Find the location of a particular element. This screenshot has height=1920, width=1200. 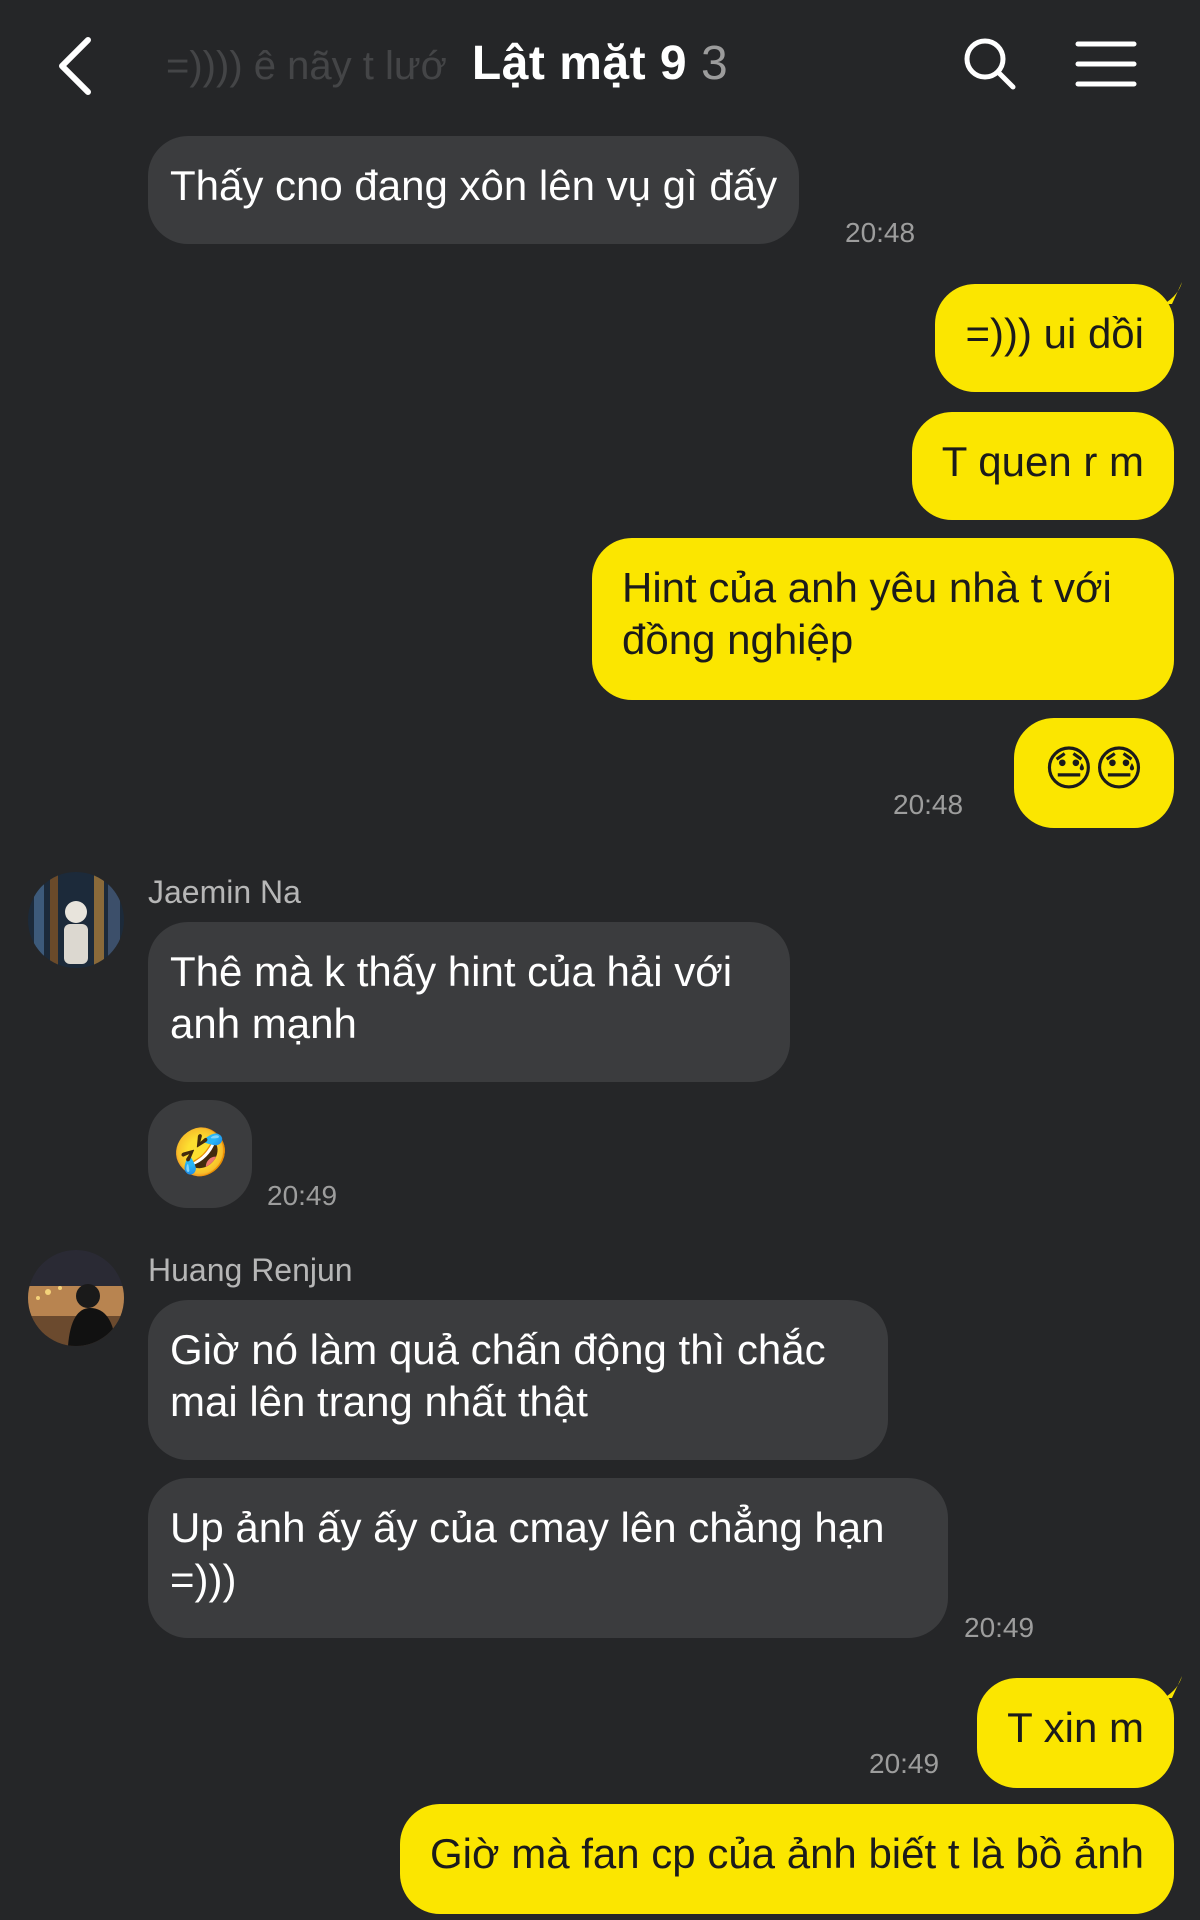

sender-name: Jaemin Na is located at coordinates (224, 892).